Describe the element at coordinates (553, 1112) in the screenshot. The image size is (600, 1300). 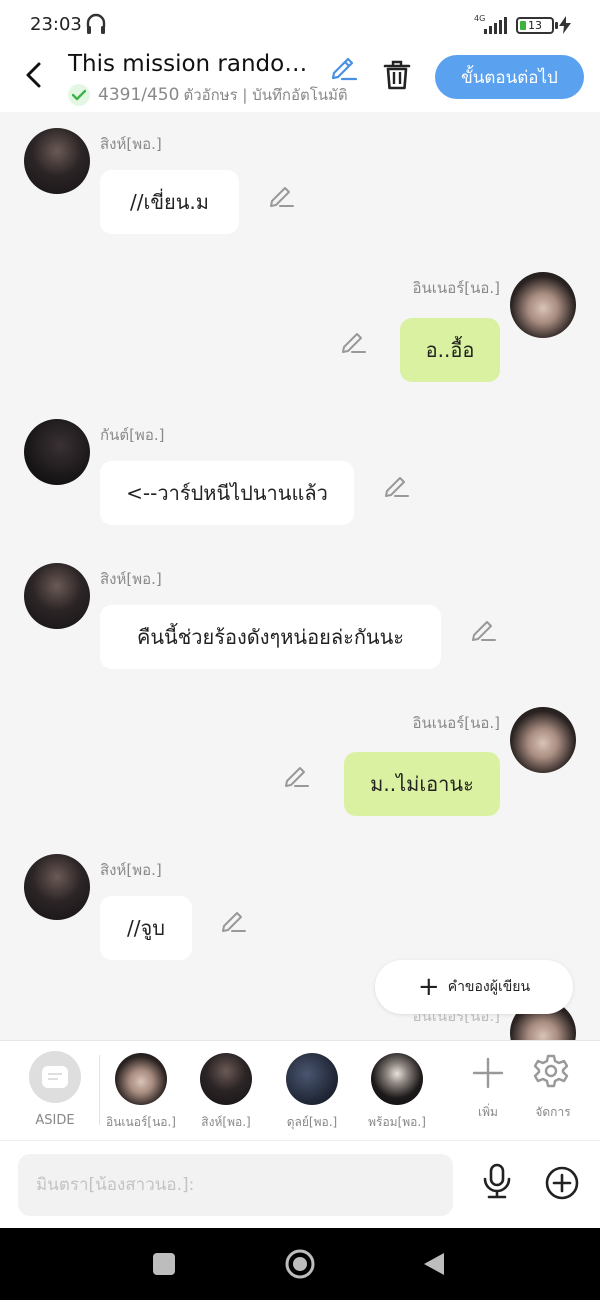
I see `manage-characters-label: จัดการ` at that location.